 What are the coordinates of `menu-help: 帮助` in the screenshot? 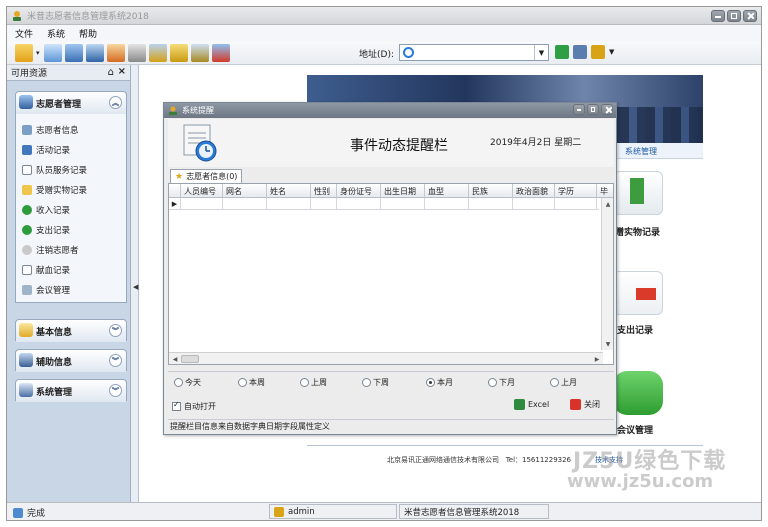 It's located at (88, 33).